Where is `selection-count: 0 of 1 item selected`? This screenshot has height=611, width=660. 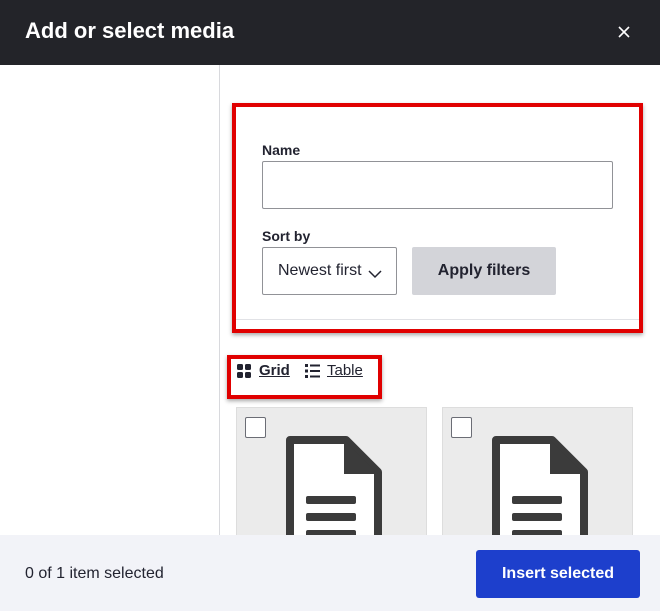
selection-count: 0 of 1 item selected is located at coordinates (94, 573).